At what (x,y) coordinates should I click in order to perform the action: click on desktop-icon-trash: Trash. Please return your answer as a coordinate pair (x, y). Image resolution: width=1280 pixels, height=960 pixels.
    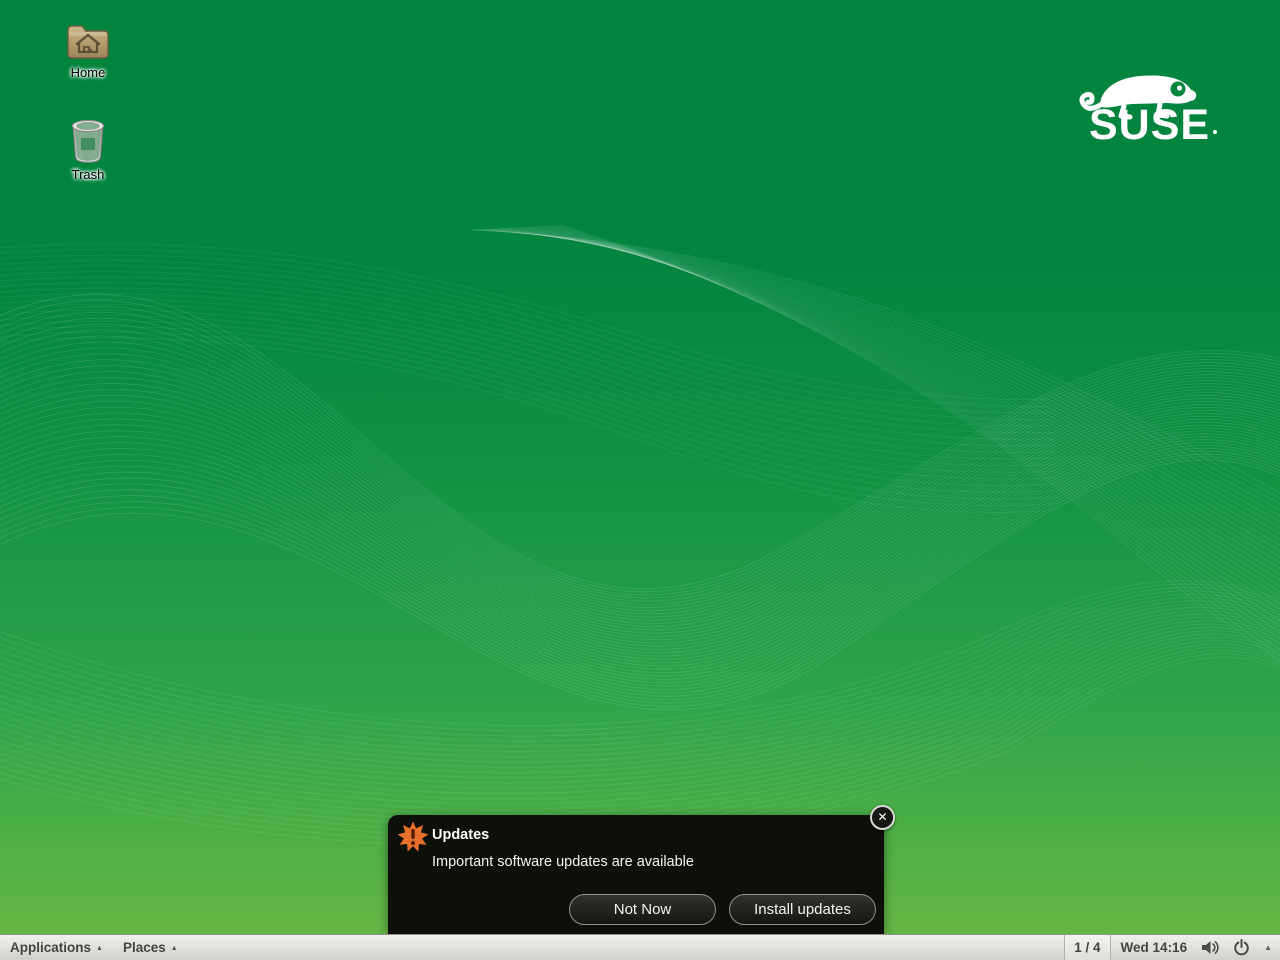
    Looking at the image, I should click on (88, 151).